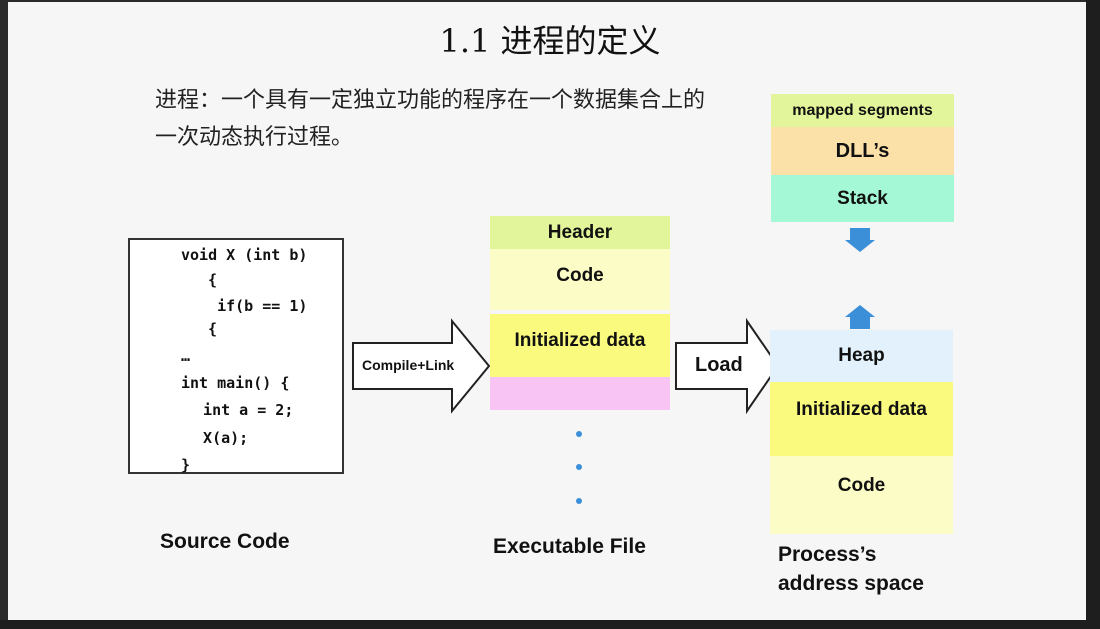  What do you see at coordinates (862, 110) in the screenshot?
I see `mapped-segments-segment: mapped segments` at bounding box center [862, 110].